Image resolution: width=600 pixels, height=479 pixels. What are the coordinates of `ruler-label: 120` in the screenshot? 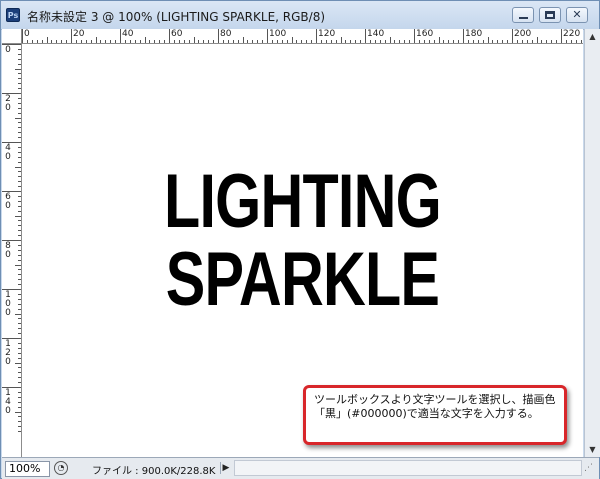 It's located at (327, 34).